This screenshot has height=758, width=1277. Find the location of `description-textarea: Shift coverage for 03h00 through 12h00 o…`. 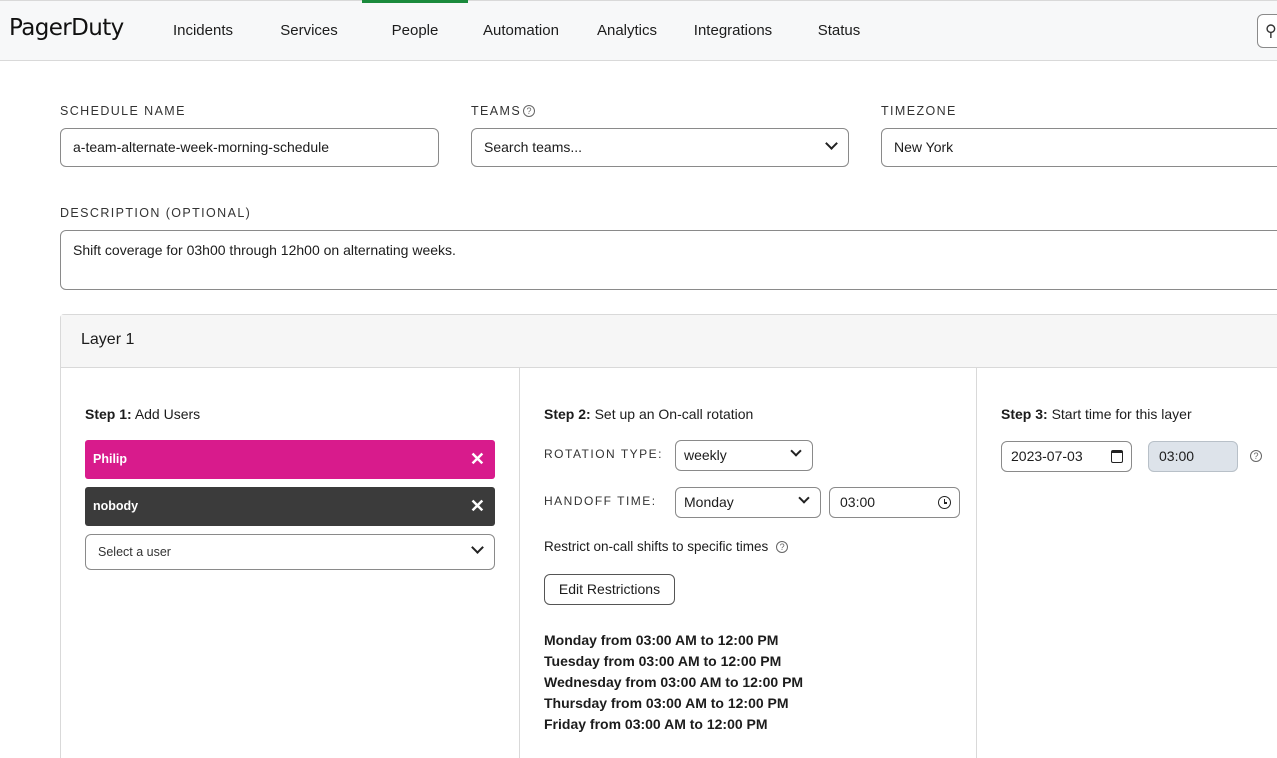

description-textarea: Shift coverage for 03h00 through 12h00 o… is located at coordinates (668, 260).